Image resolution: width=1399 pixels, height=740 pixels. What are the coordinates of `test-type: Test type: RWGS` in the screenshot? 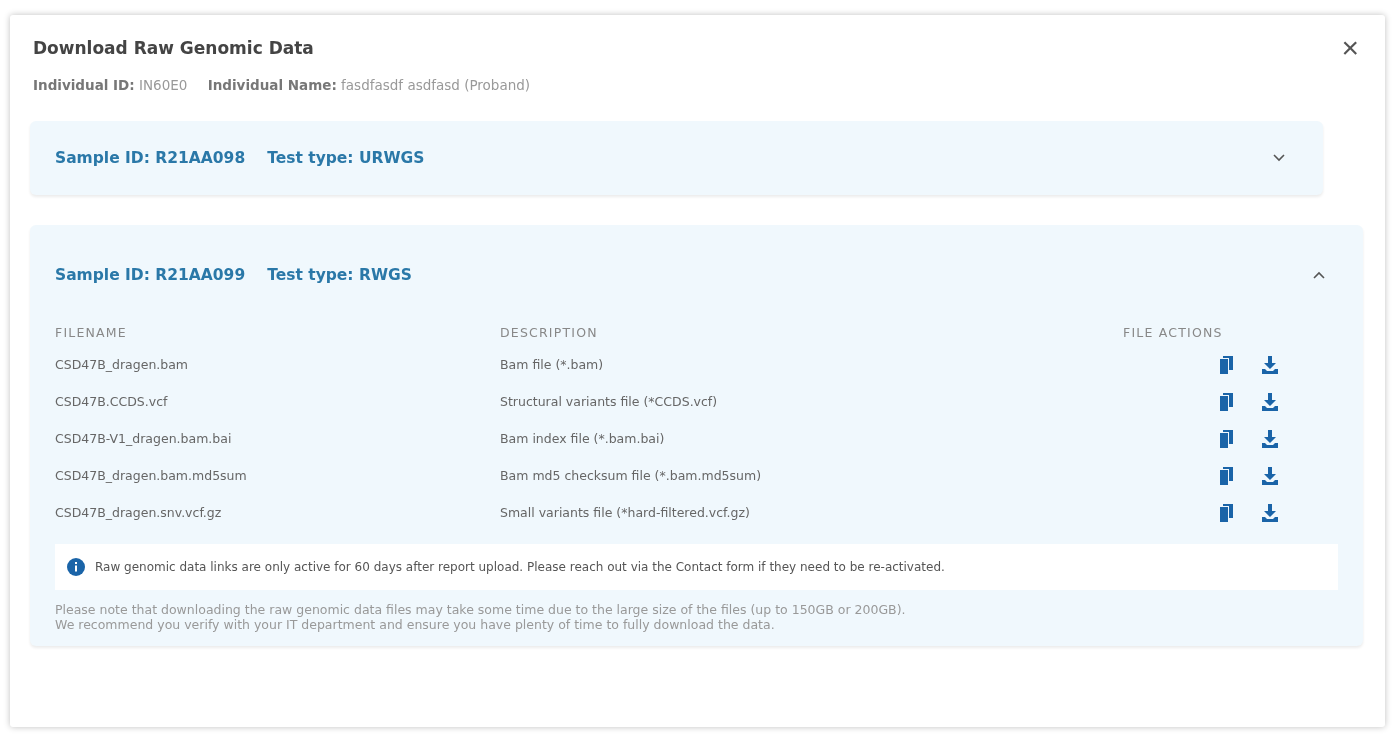 It's located at (339, 275).